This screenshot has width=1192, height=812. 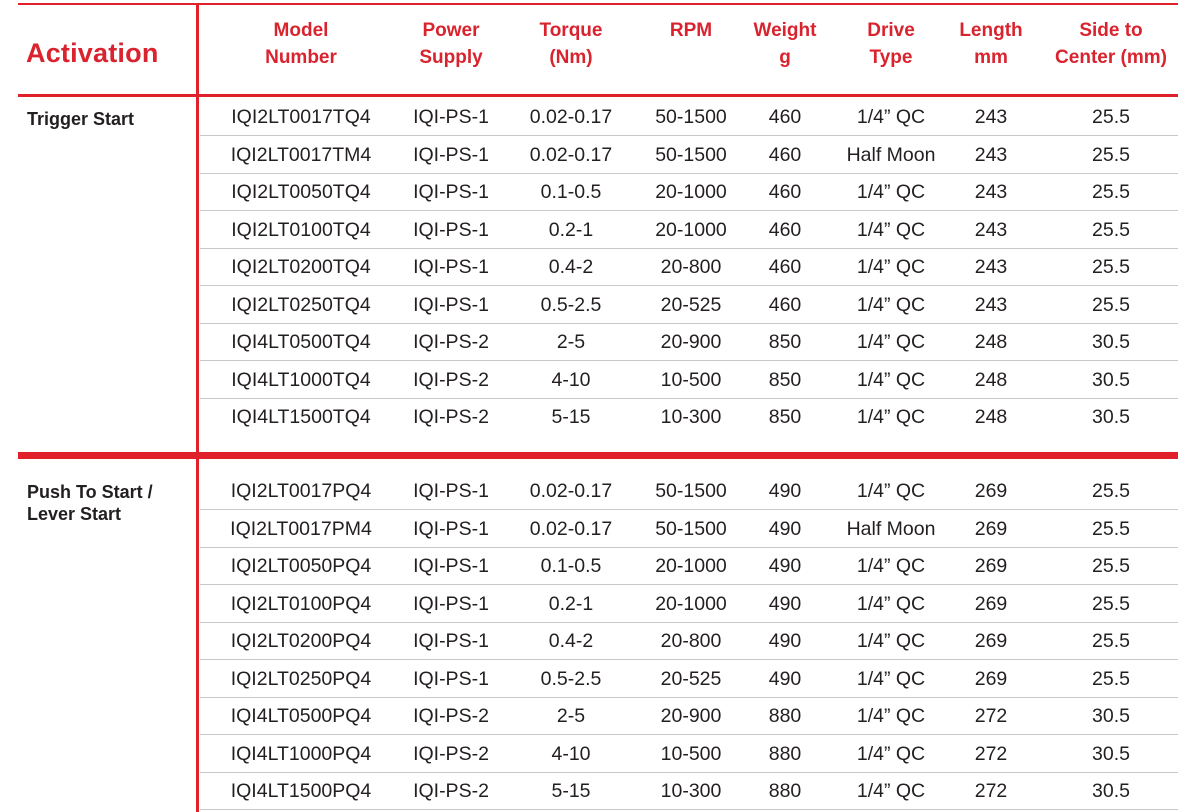 What do you see at coordinates (598, 4) in the screenshot?
I see `top-rule` at bounding box center [598, 4].